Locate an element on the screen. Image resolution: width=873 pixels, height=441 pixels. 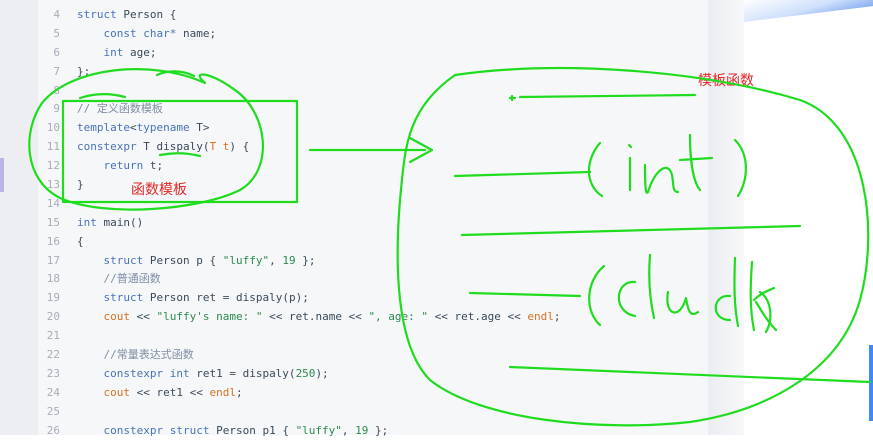
code-token: typename is located at coordinates (163, 128).